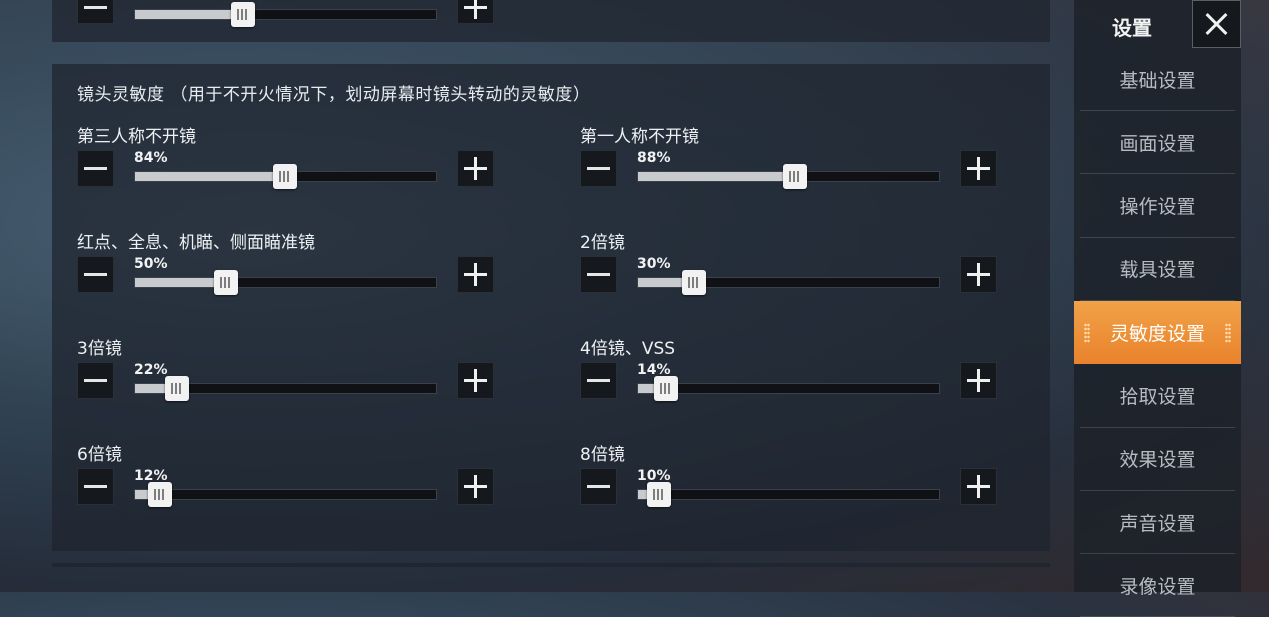 This screenshot has width=1269, height=617. I want to click on previous-settings-panel, so click(551, 21).